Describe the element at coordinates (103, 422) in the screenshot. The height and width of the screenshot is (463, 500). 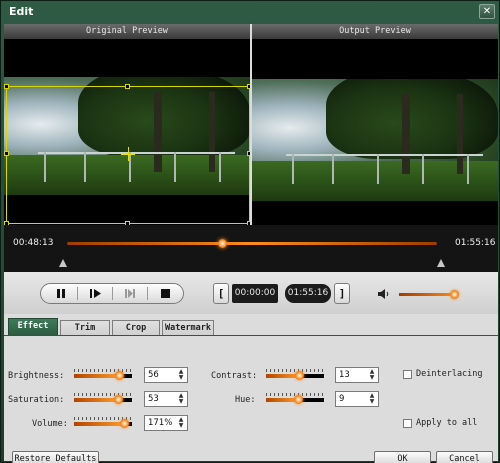
I see `volume-effect-slider` at that location.